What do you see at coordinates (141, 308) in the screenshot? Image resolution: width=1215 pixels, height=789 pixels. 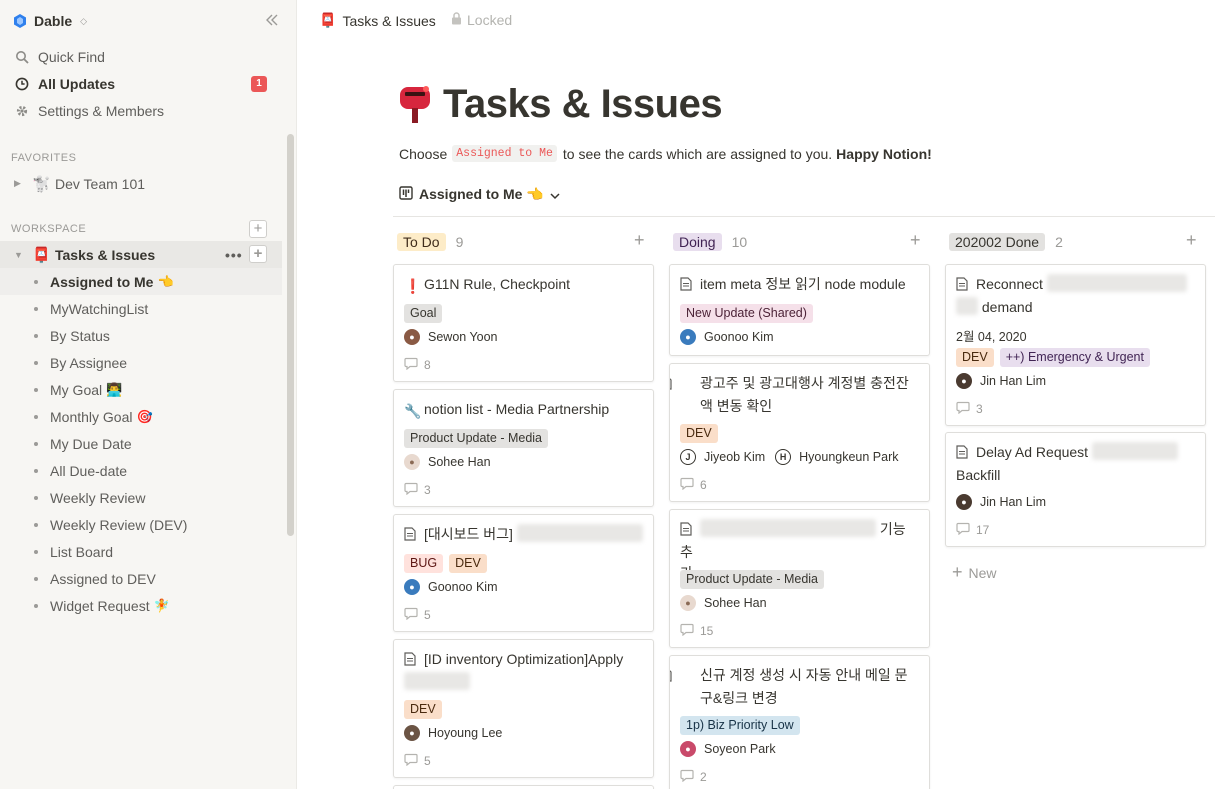 I see `sidebar-subitem: MyWatchingList` at bounding box center [141, 308].